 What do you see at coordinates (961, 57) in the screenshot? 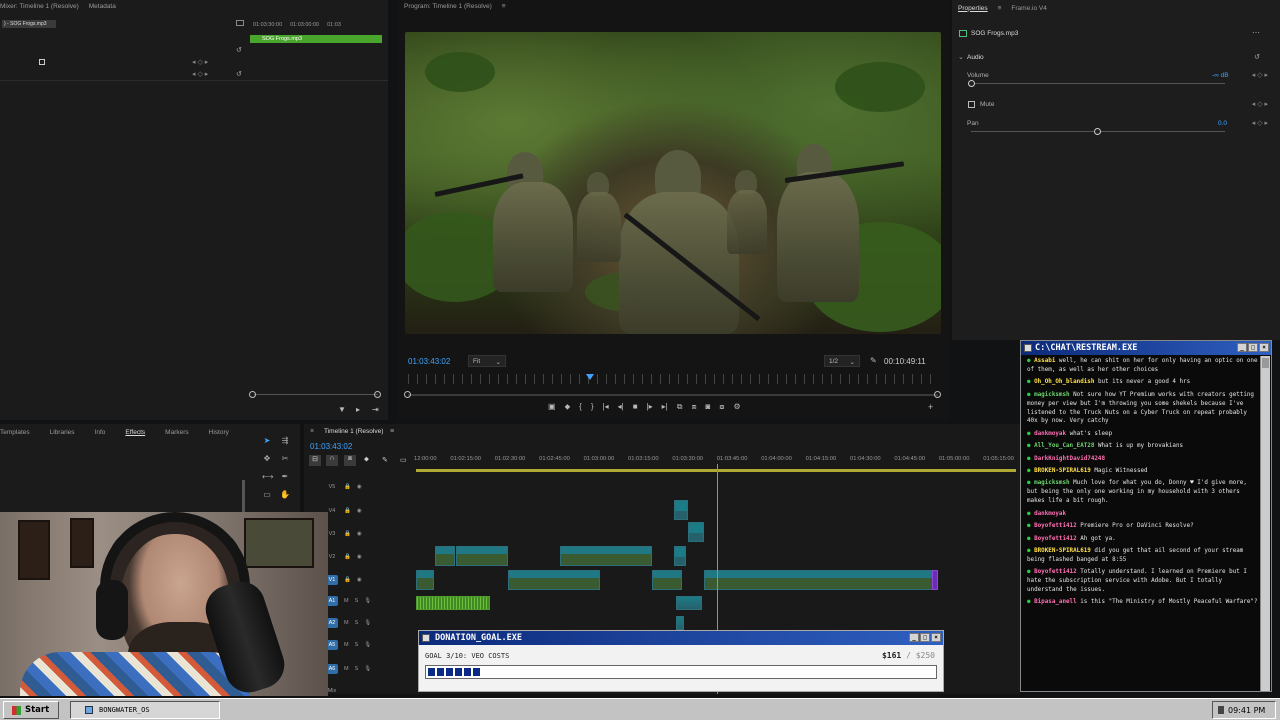
I see `chevron-down-icon: ⌄` at bounding box center [961, 57].